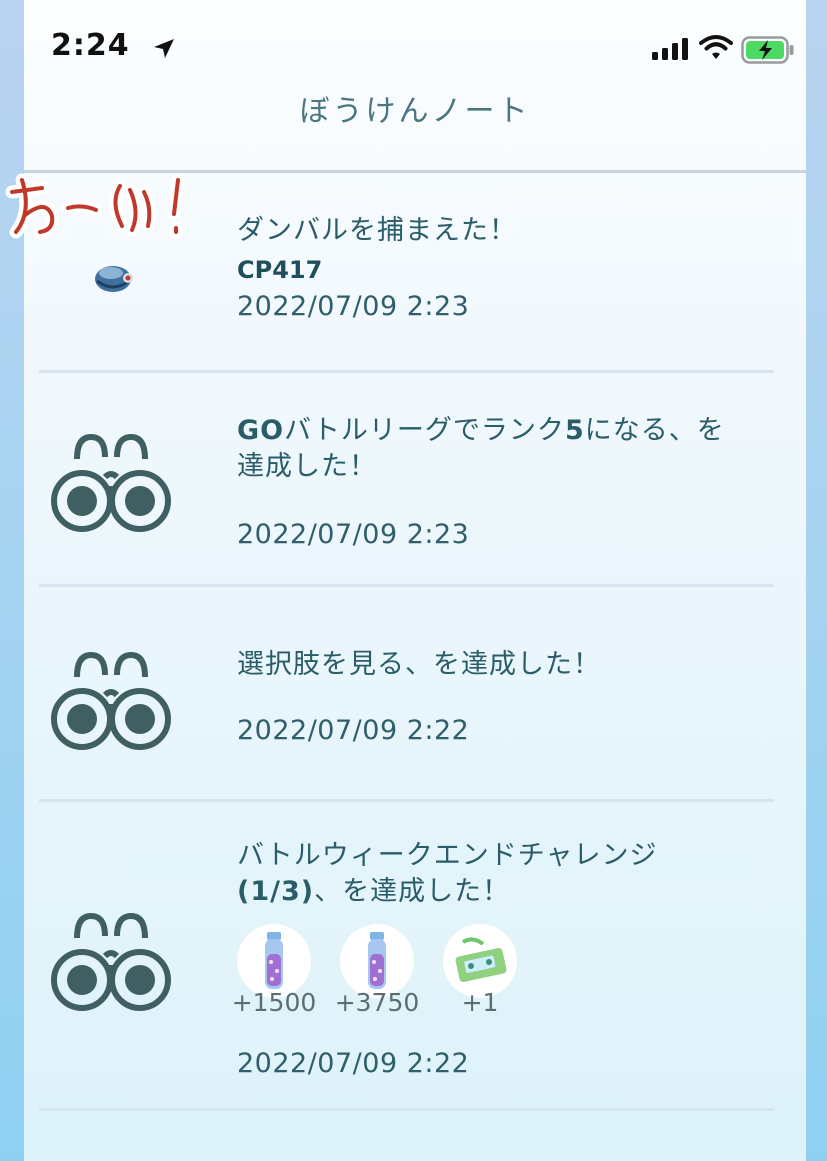  What do you see at coordinates (415, 40) in the screenshot?
I see `status-bar: 2:24` at bounding box center [415, 40].